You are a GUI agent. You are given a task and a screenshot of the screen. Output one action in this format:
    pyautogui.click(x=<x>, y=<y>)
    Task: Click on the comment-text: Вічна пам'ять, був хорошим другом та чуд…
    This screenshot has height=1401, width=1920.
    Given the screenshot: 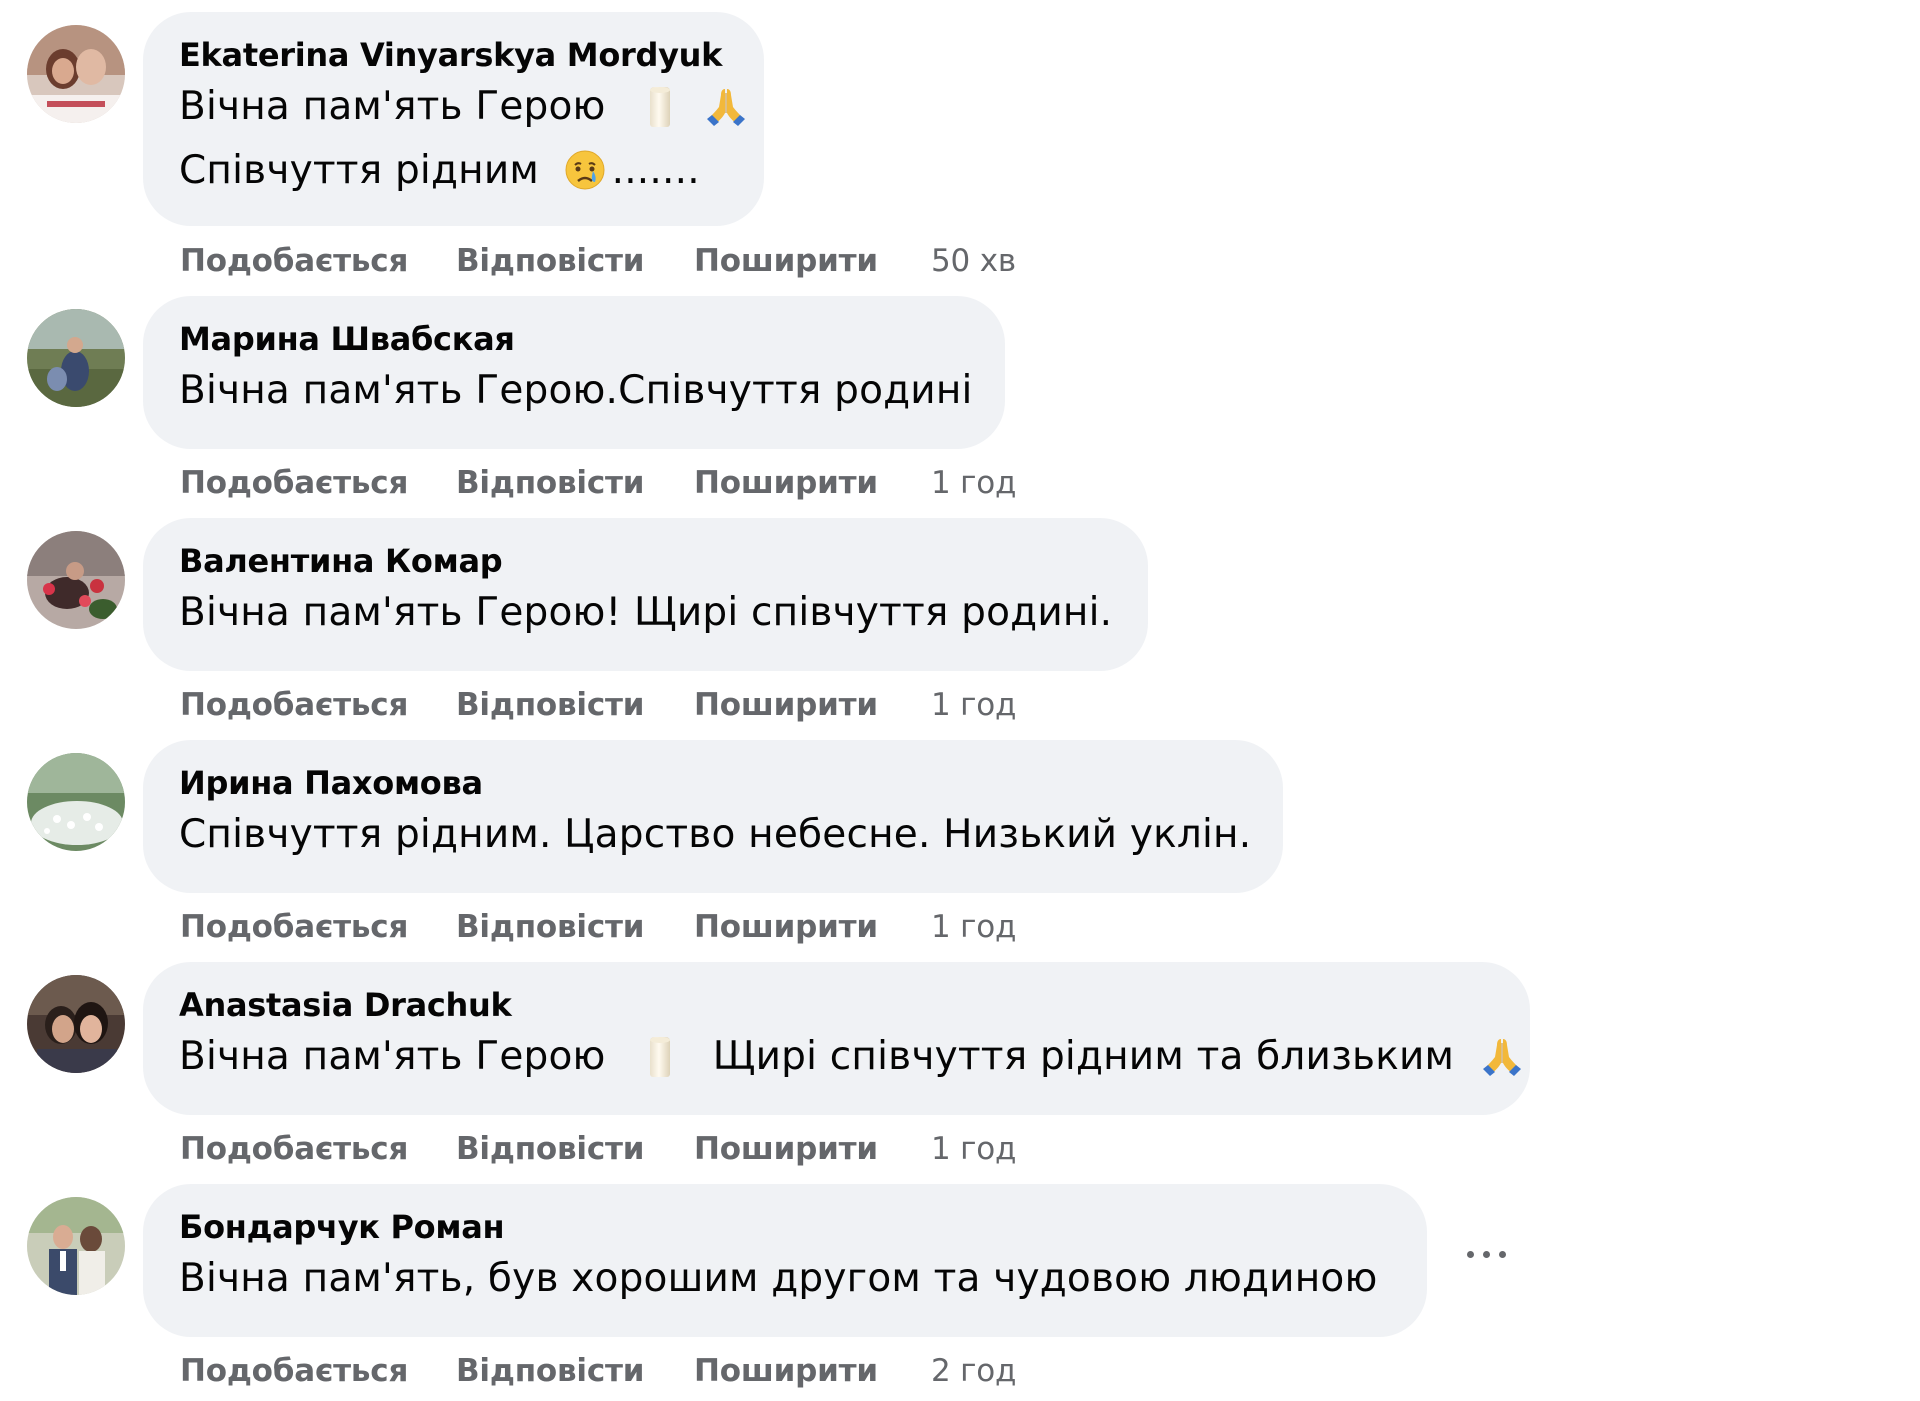 What is the action you would take?
    pyautogui.click(x=778, y=1278)
    